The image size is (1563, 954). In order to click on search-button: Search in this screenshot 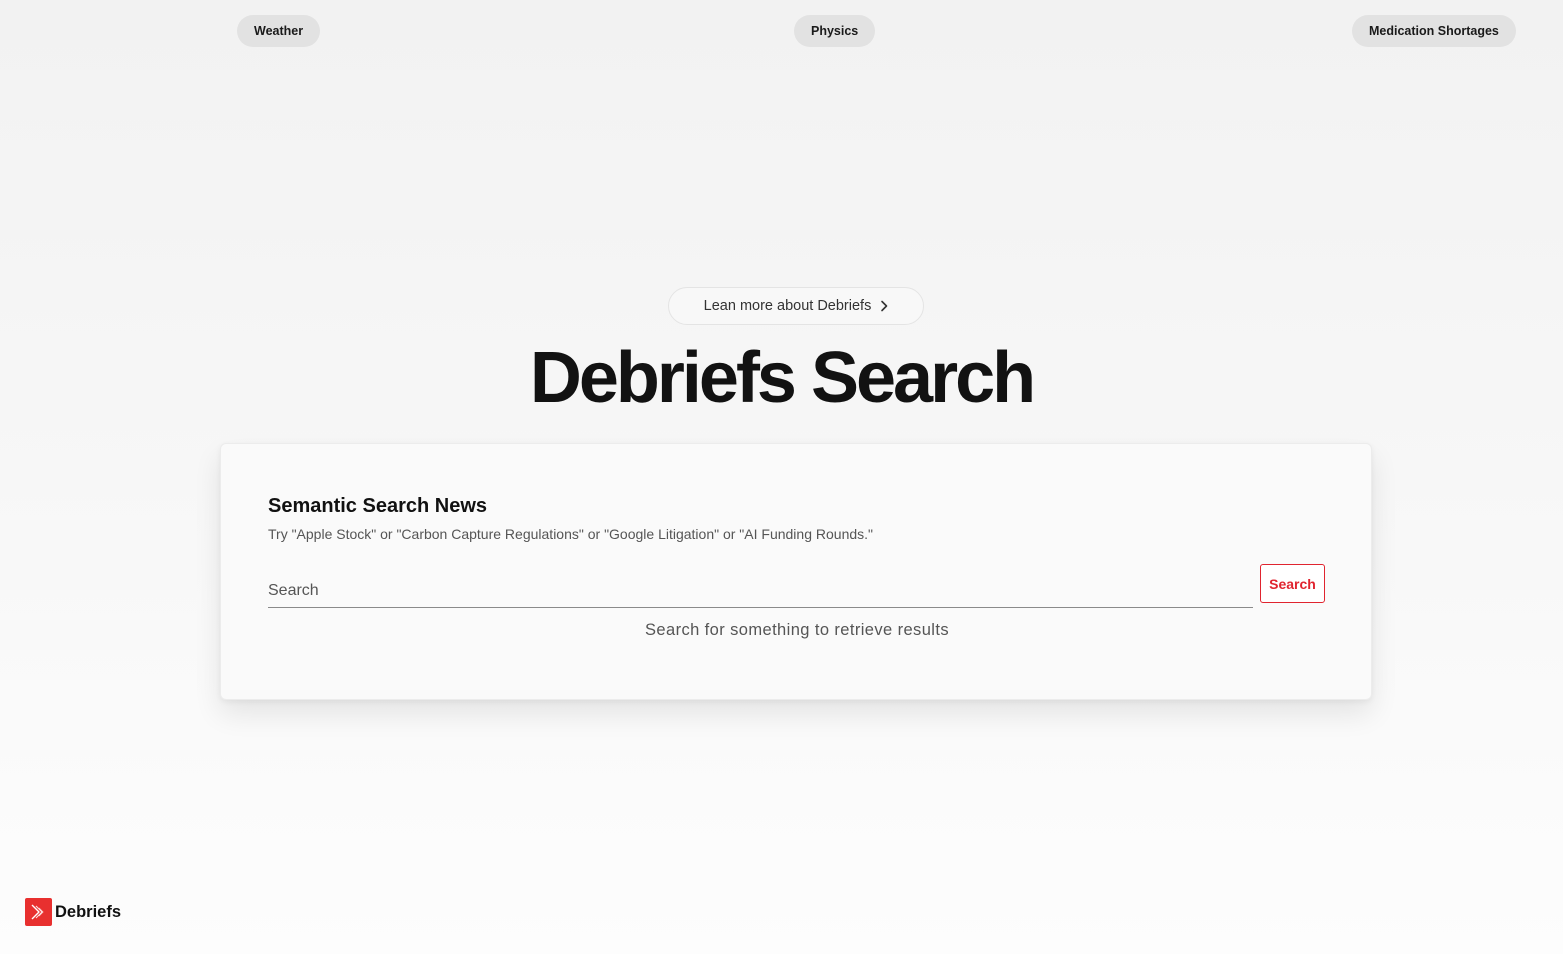, I will do `click(1292, 583)`.